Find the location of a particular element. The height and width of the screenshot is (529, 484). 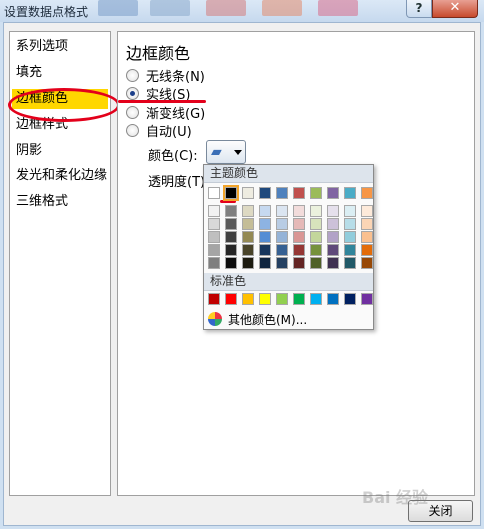

nav-item-fill: 填充 is located at coordinates (29, 73).